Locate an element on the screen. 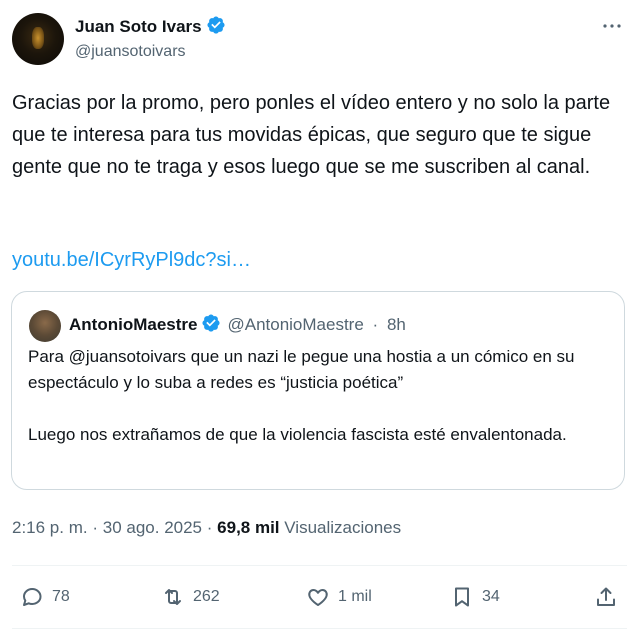  quote-author-handle: @AntonioMaestre is located at coordinates (295, 324).